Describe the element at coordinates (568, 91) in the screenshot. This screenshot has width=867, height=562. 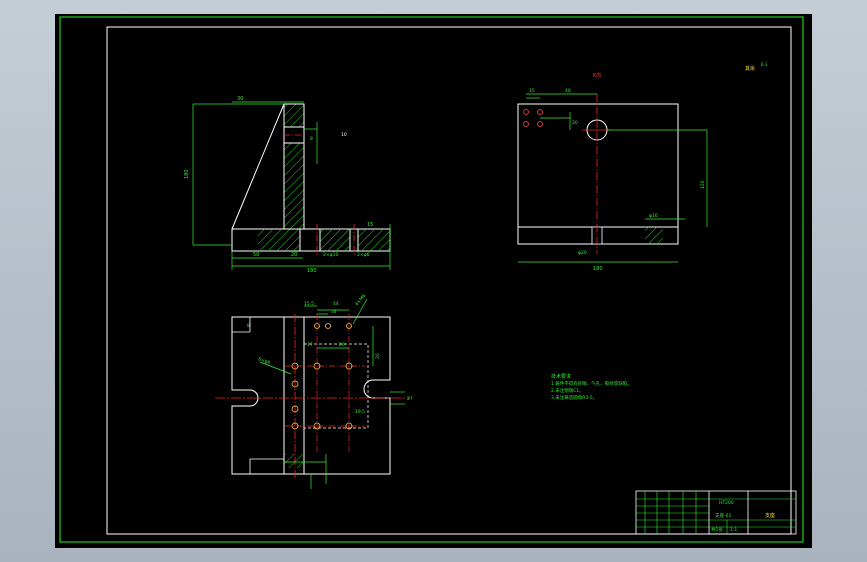
I see `side-dim-2: 40` at that location.